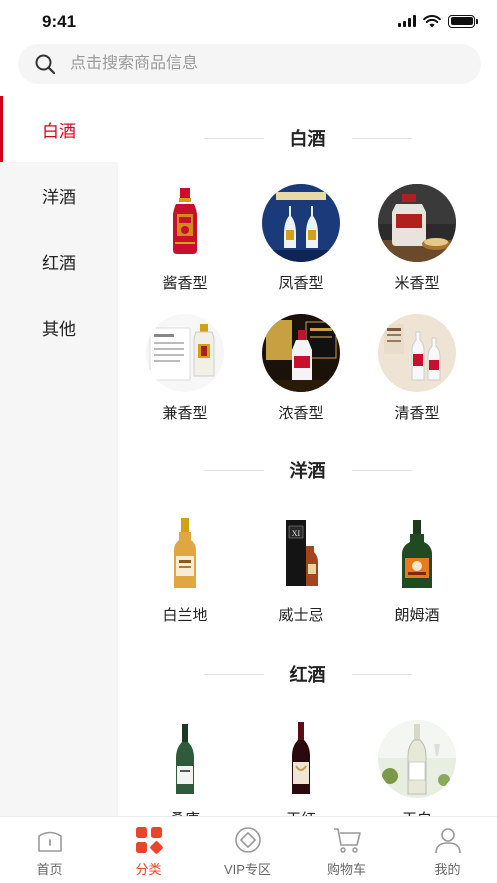  I want to click on product-label: 米香型, so click(417, 283).